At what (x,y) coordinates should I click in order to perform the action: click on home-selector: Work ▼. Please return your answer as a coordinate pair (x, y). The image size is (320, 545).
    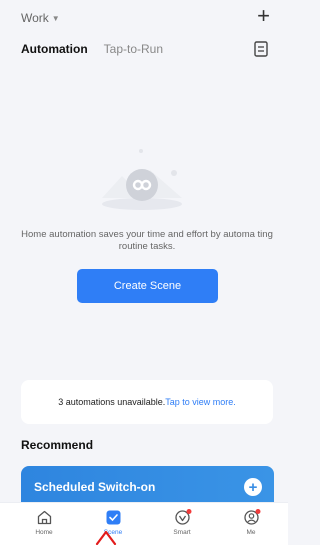
    Looking at the image, I should click on (40, 18).